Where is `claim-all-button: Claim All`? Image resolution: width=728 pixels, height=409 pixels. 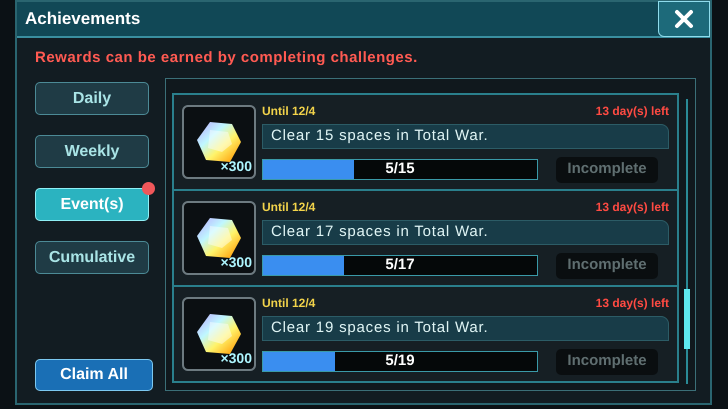 claim-all-button: Claim All is located at coordinates (94, 375).